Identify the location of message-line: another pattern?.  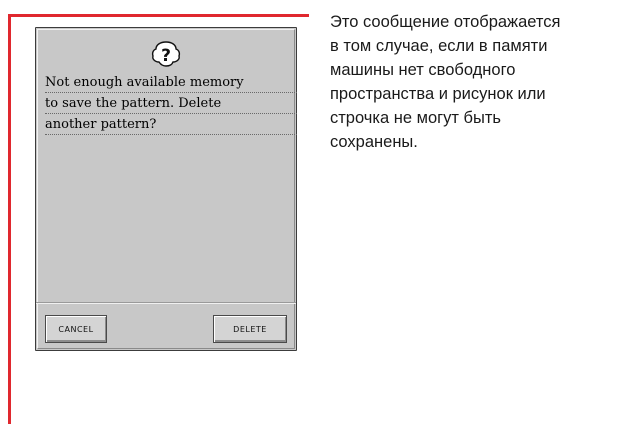
(171, 124).